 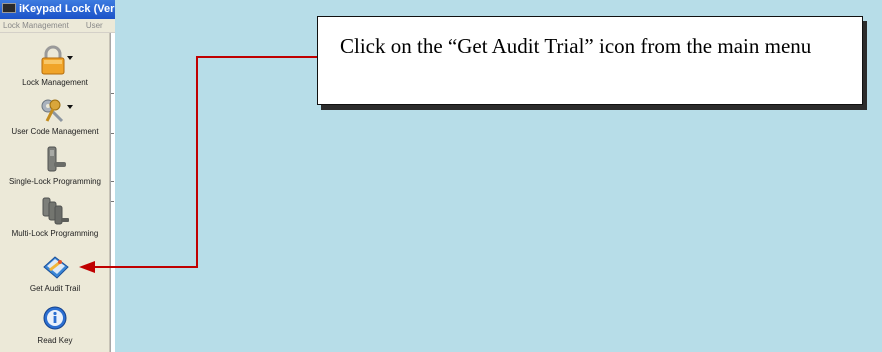 I want to click on single-lock-icon, so click(x=55, y=160).